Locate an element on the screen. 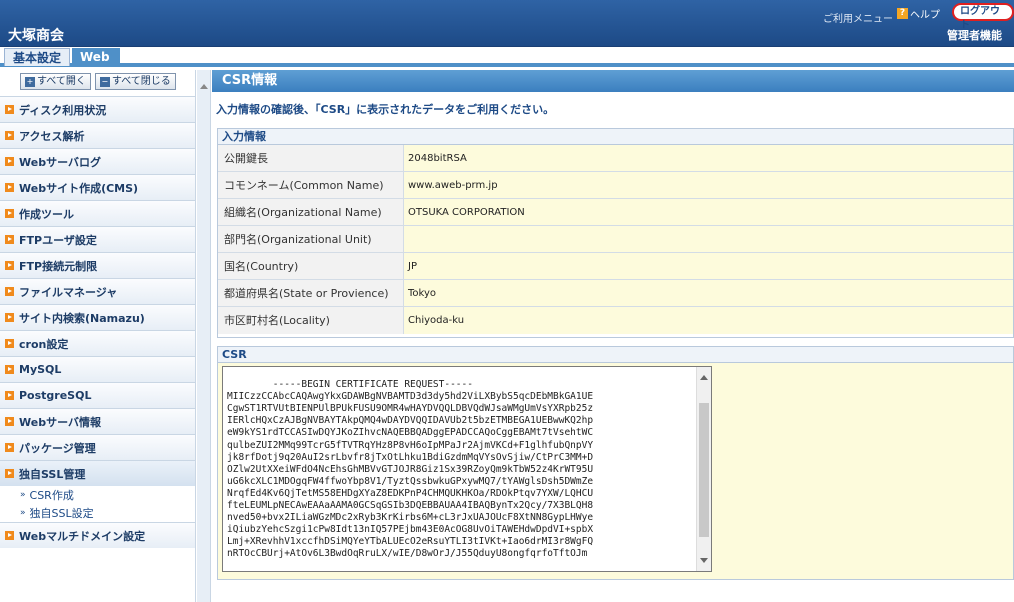 The image size is (1014, 602). sidebar-item-web-server-info: Webサーバ情報 is located at coordinates (97, 421).